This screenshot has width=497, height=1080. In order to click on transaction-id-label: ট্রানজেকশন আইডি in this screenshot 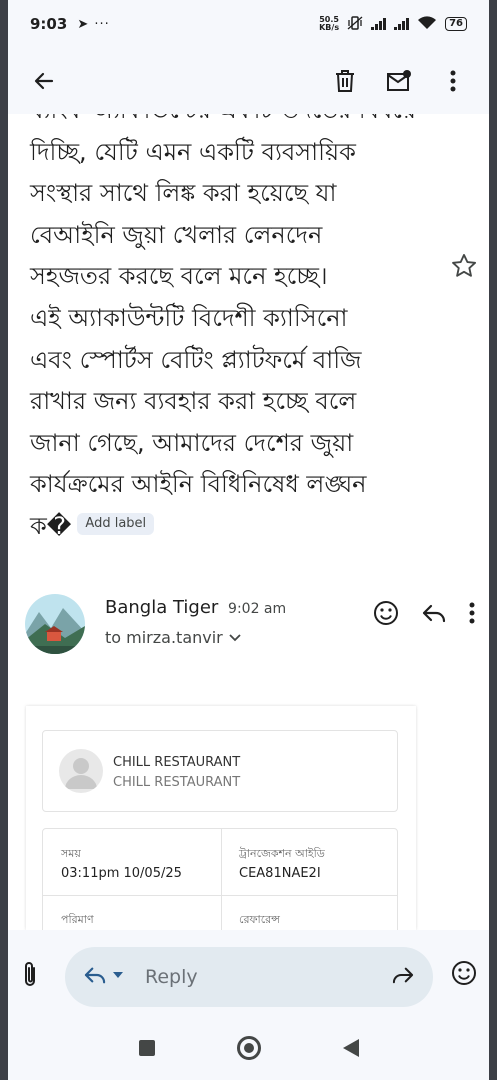, I will do `click(282, 853)`.